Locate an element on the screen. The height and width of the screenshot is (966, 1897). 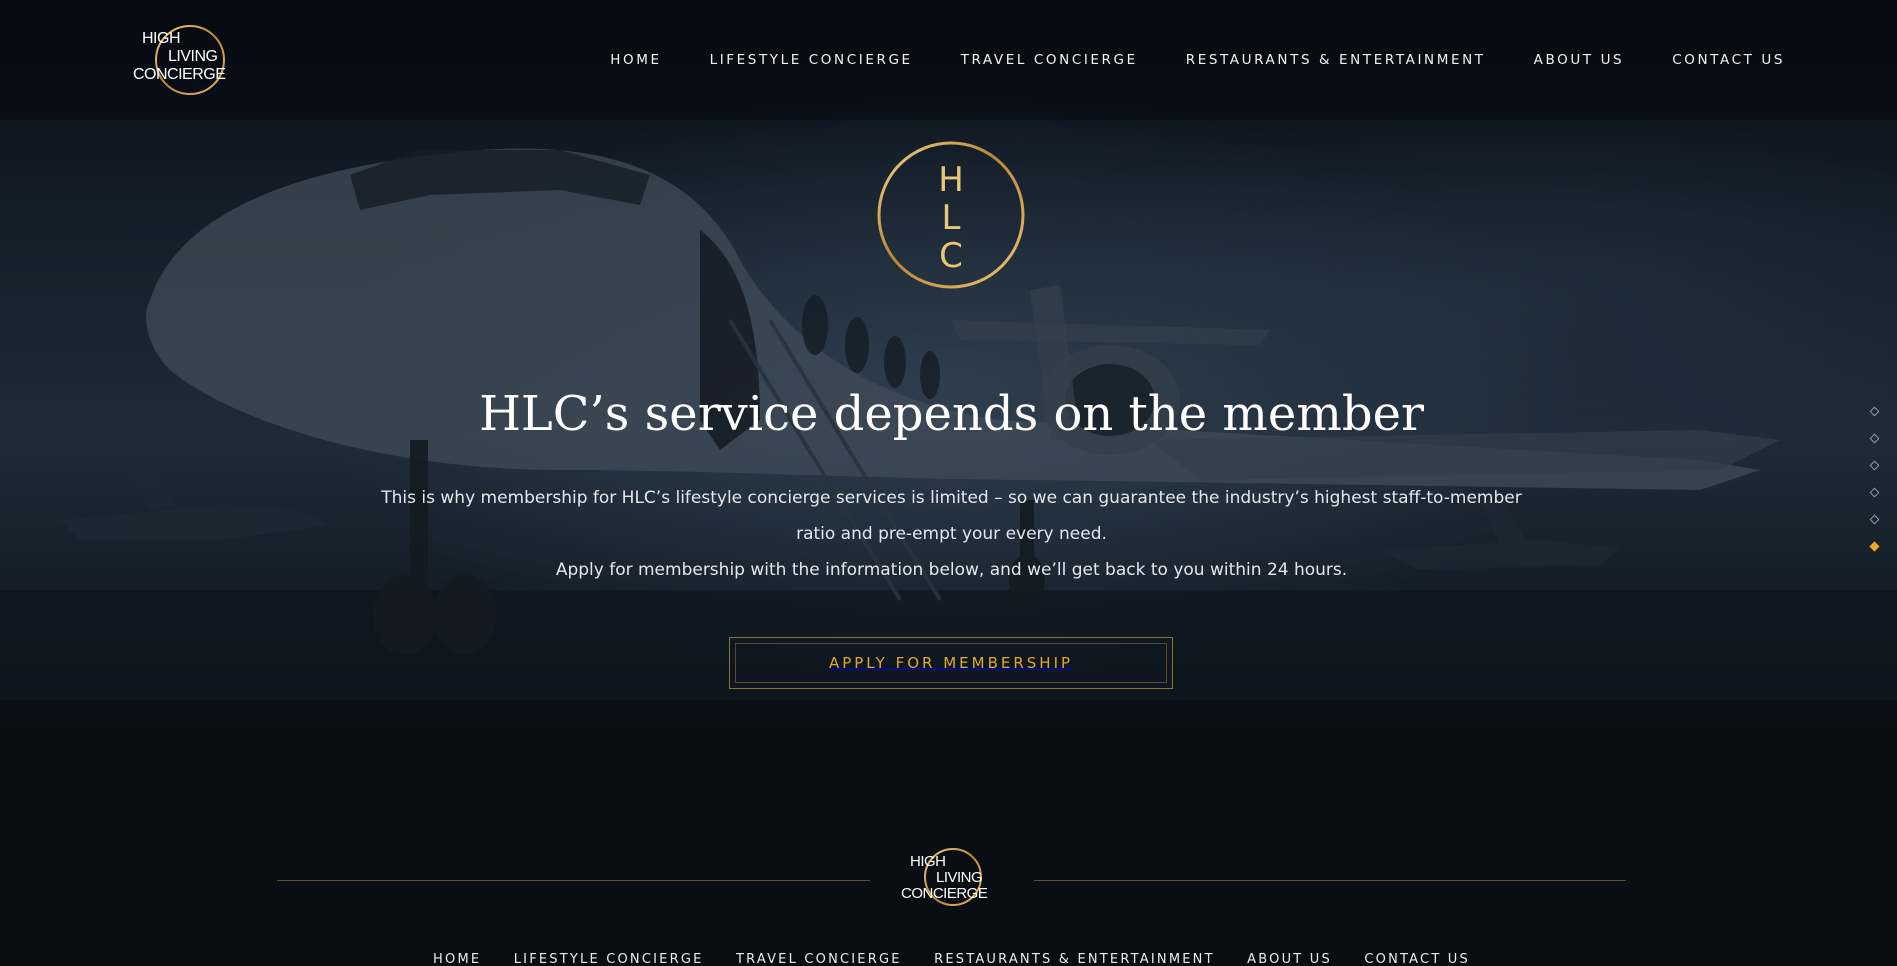
hlc-emblem: H L C is located at coordinates (951, 215).